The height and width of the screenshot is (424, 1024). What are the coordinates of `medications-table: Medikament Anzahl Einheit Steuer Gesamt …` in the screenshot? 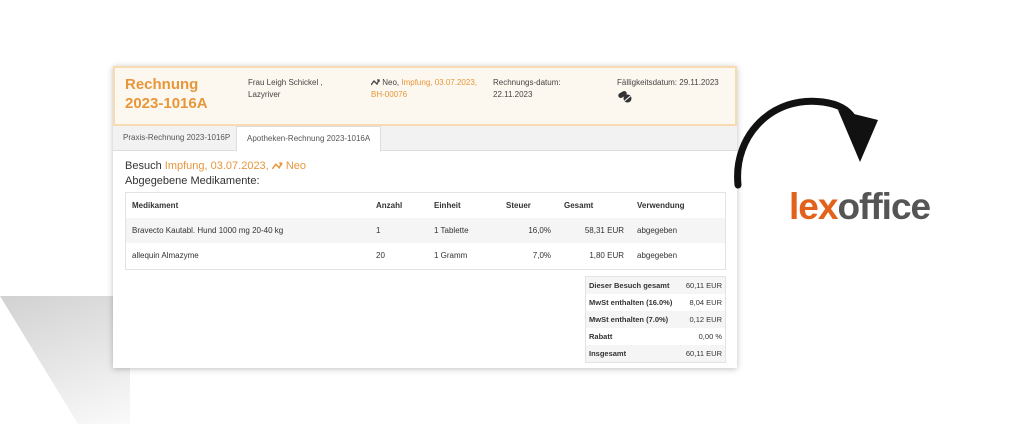 It's located at (425, 231).